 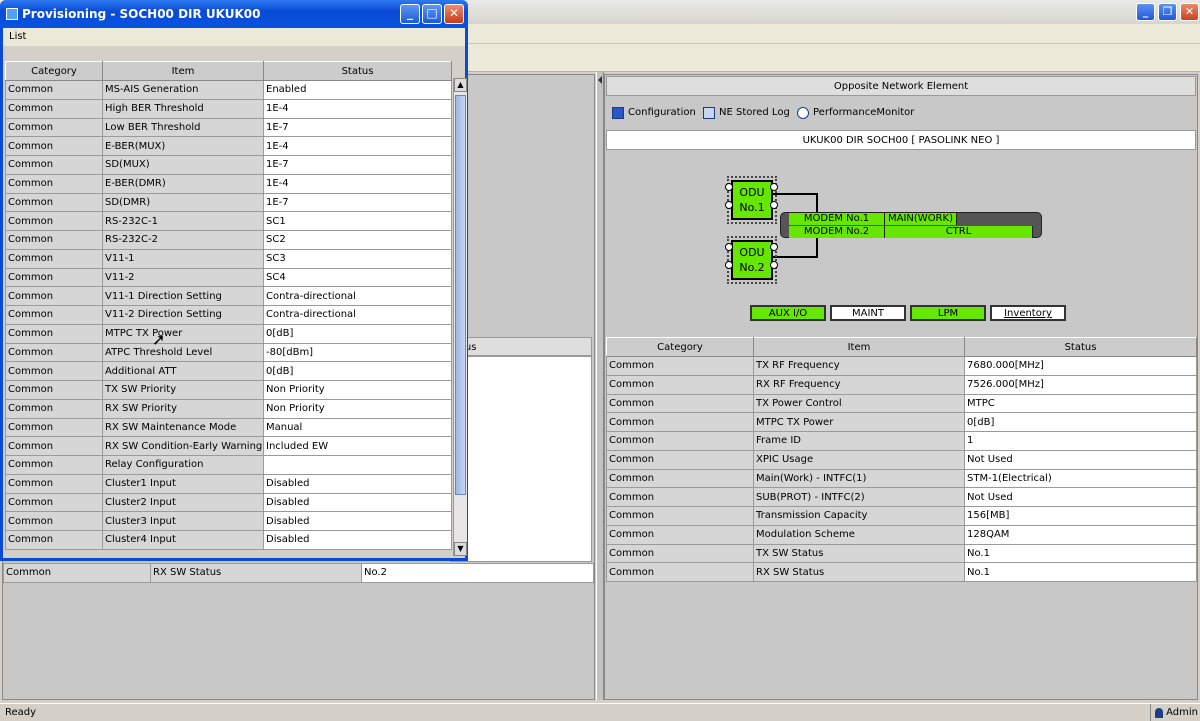 I want to click on performance-monitor-button: PerformanceMonitor, so click(x=855, y=113).